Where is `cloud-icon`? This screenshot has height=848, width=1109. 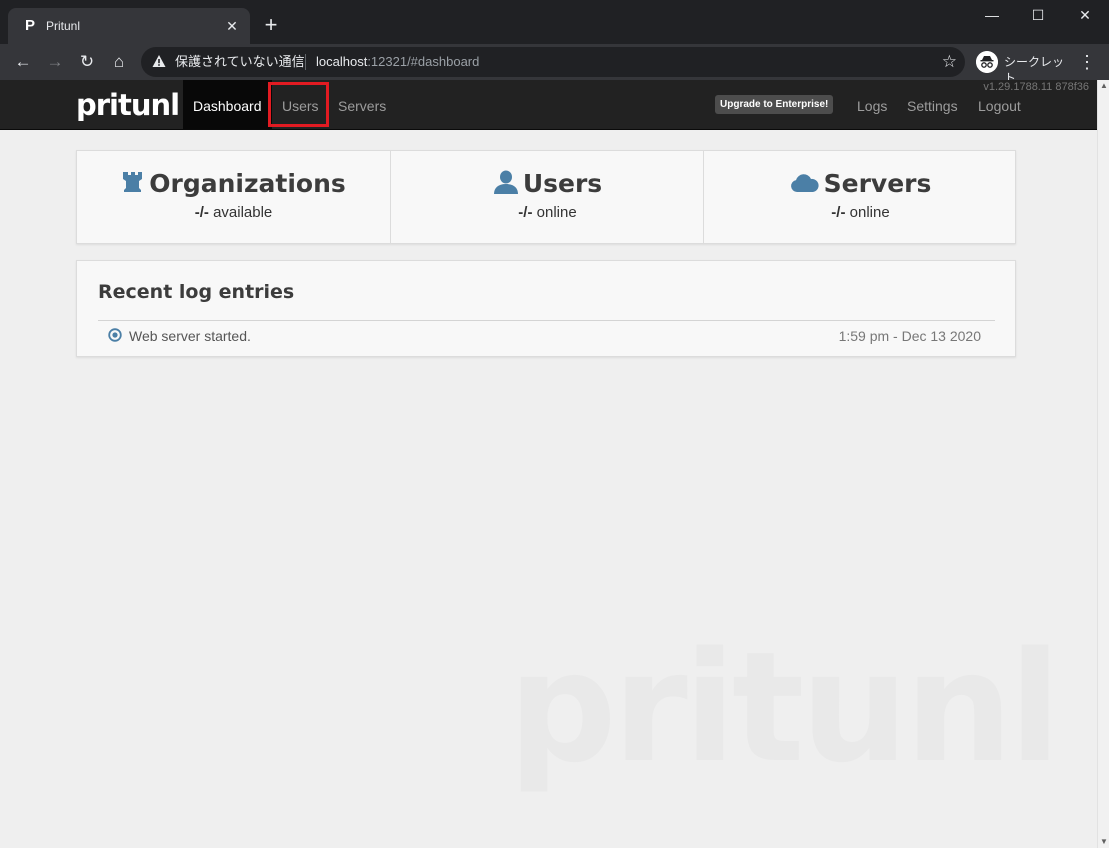 cloud-icon is located at coordinates (804, 183).